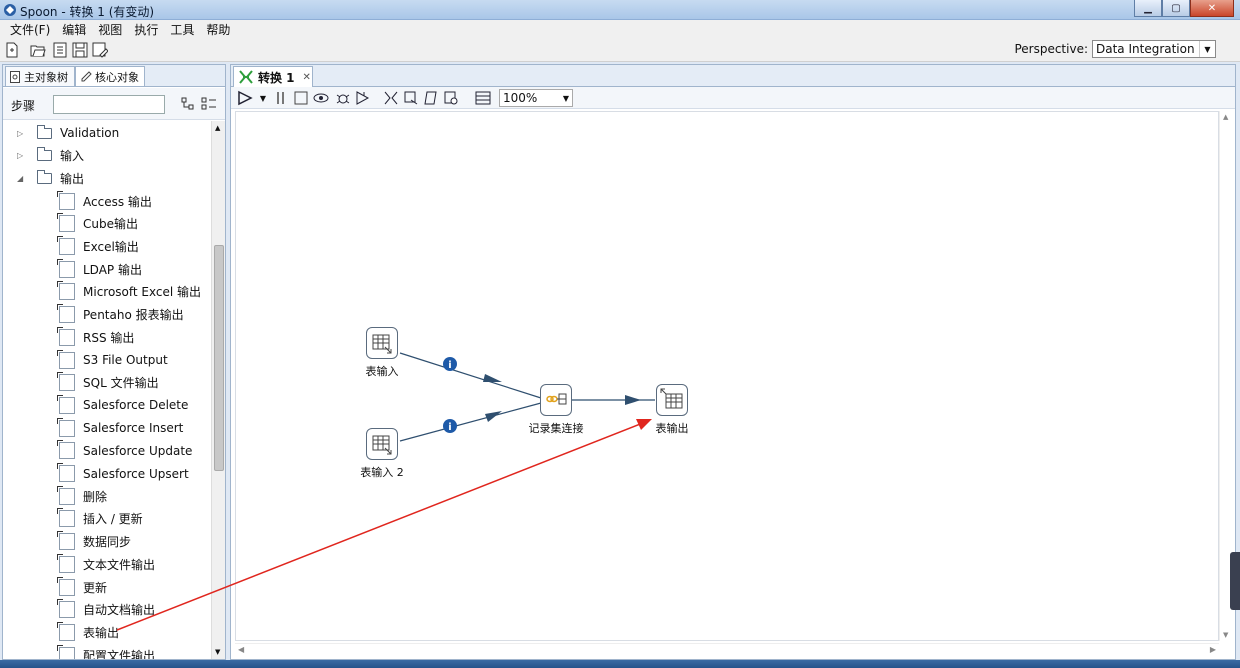 This screenshot has width=1240, height=668. I want to click on save-icon, so click(80, 50).